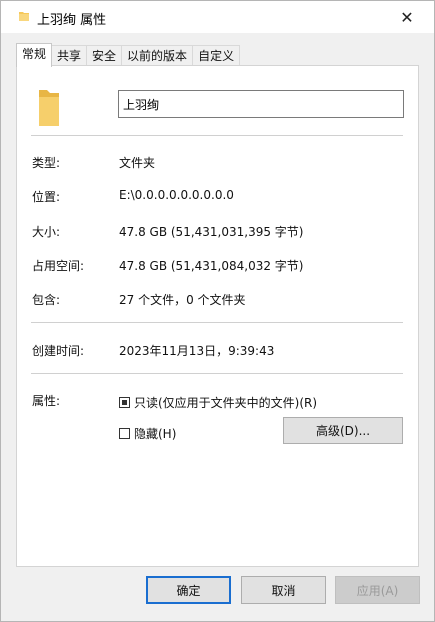 This screenshot has height=622, width=435. Describe the element at coordinates (176, 195) in the screenshot. I see `location-value: E:\0.0.0.0.0.0.0.0.0` at that location.